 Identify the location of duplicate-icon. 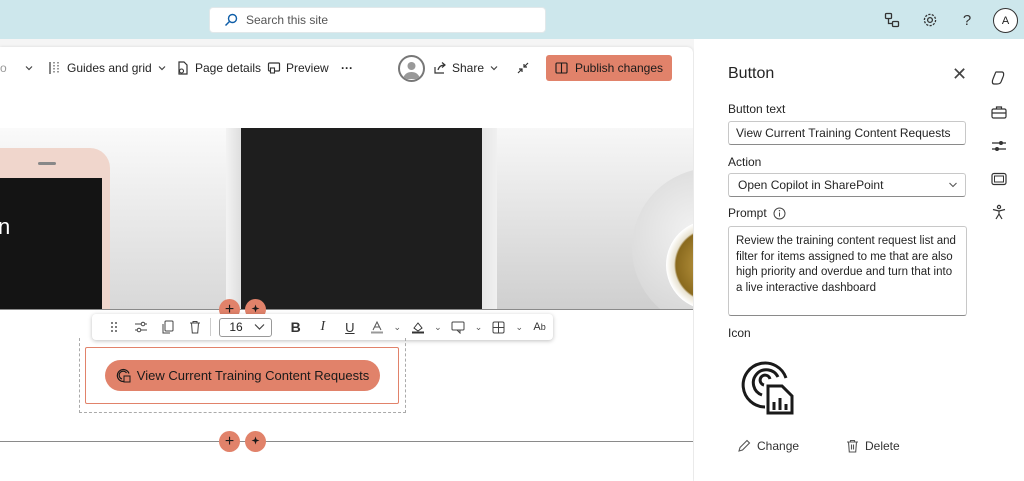
(167, 327).